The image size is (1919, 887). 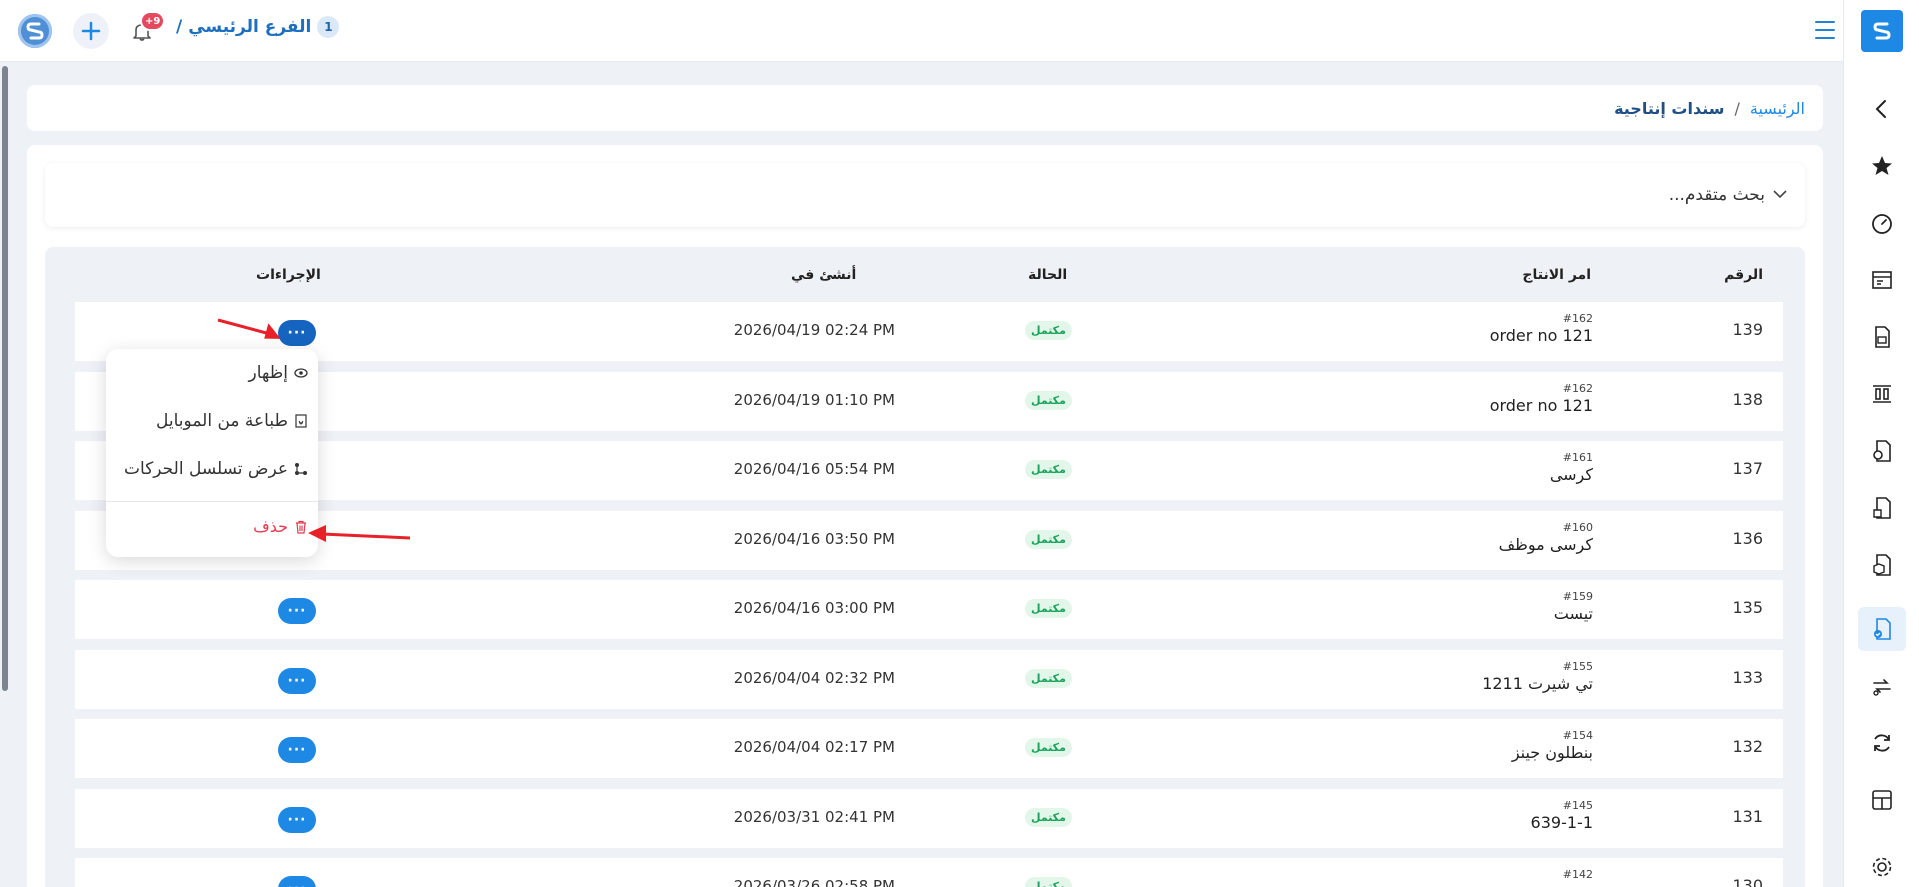 I want to click on row-order: #145 639-1-1, so click(x=1562, y=815).